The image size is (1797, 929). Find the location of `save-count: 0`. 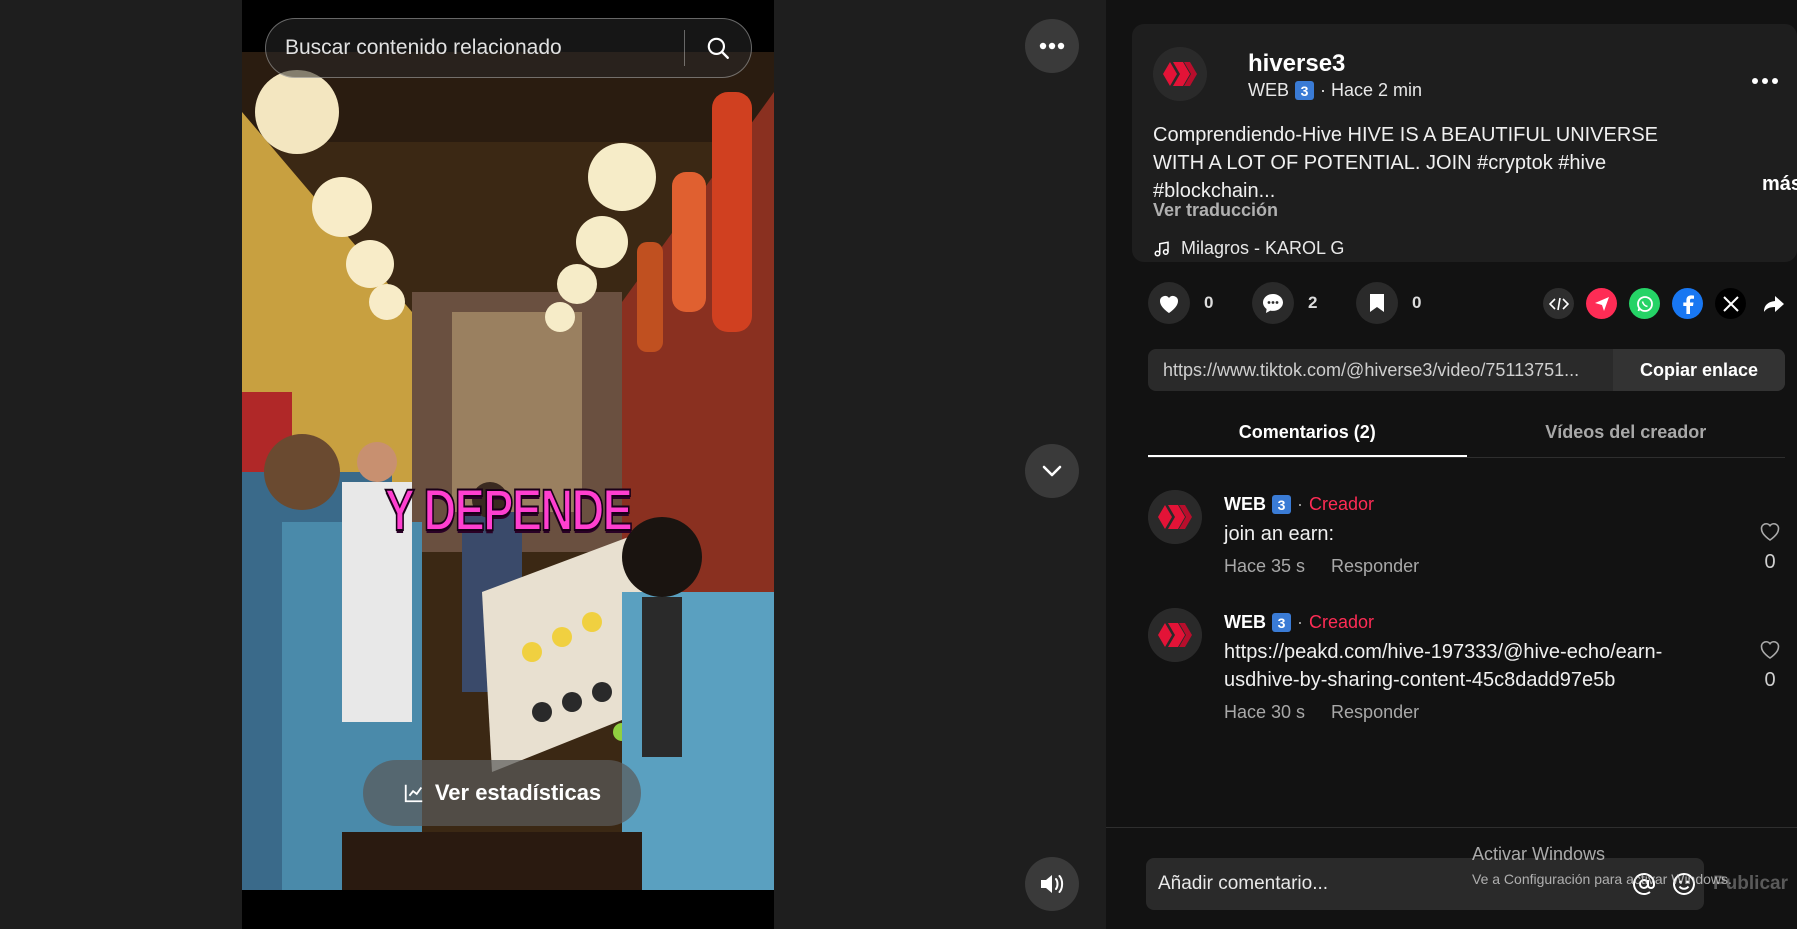

save-count: 0 is located at coordinates (1417, 302).